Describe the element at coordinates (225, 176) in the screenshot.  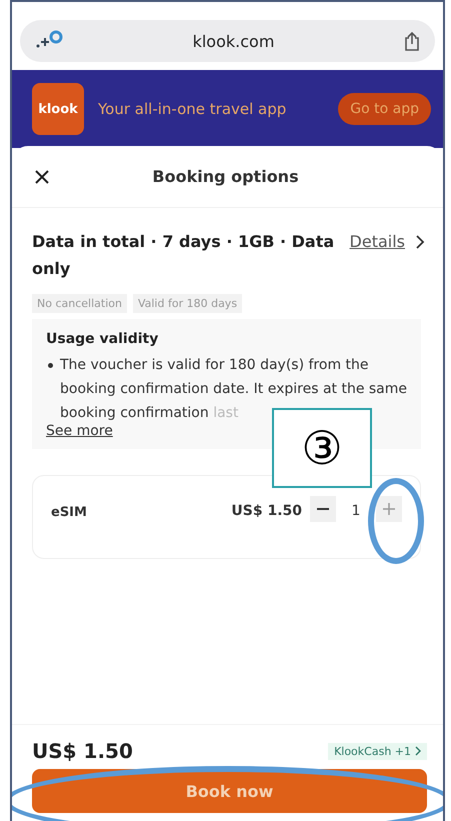
I see `sheet-title: Booking options` at that location.